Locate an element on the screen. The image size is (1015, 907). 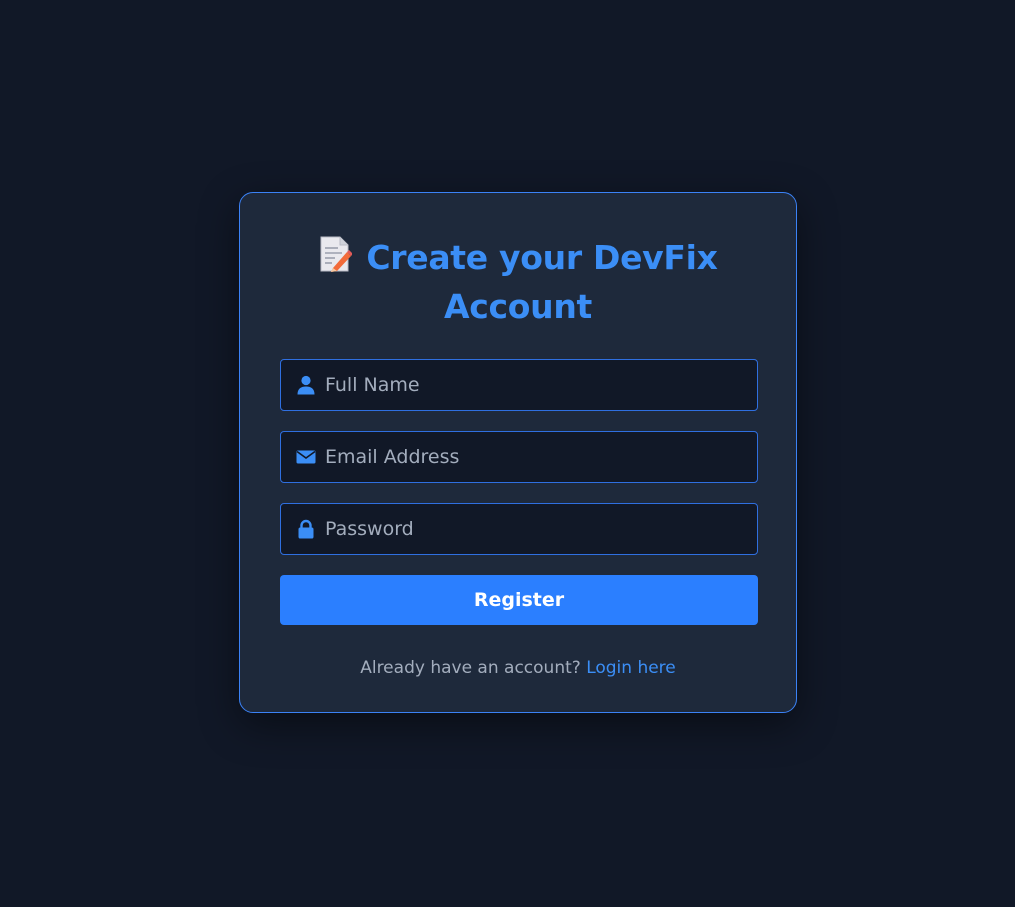
register-form: Register is located at coordinates (519, 492).